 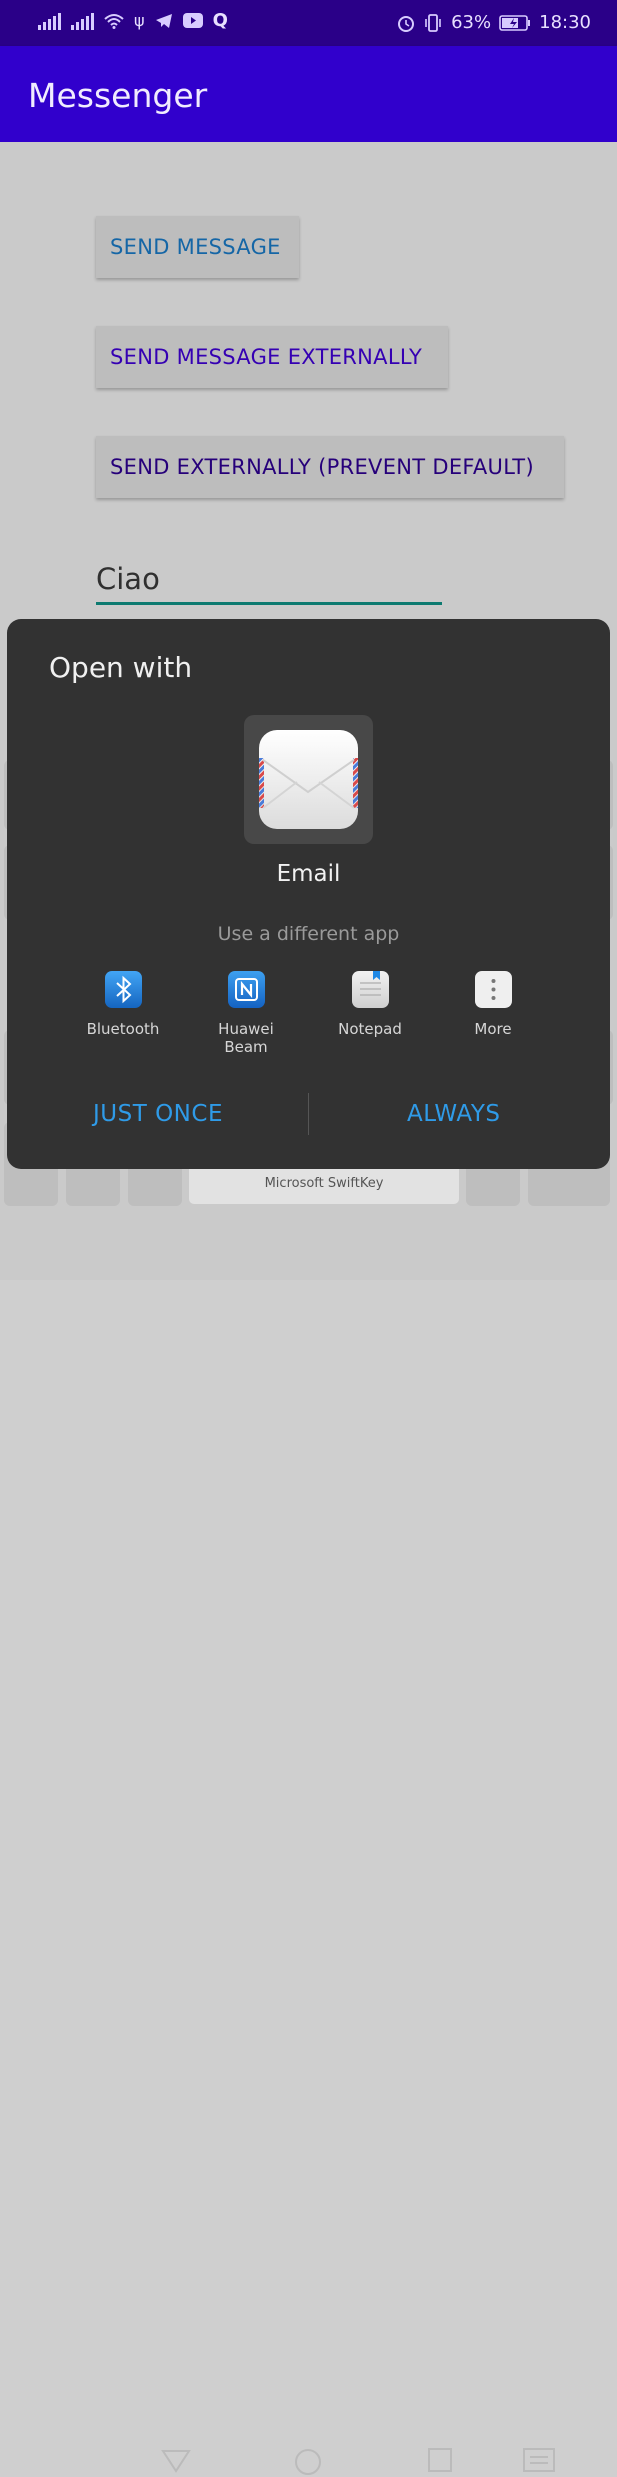 I want to click on dialog-title: Open with, so click(x=121, y=667).